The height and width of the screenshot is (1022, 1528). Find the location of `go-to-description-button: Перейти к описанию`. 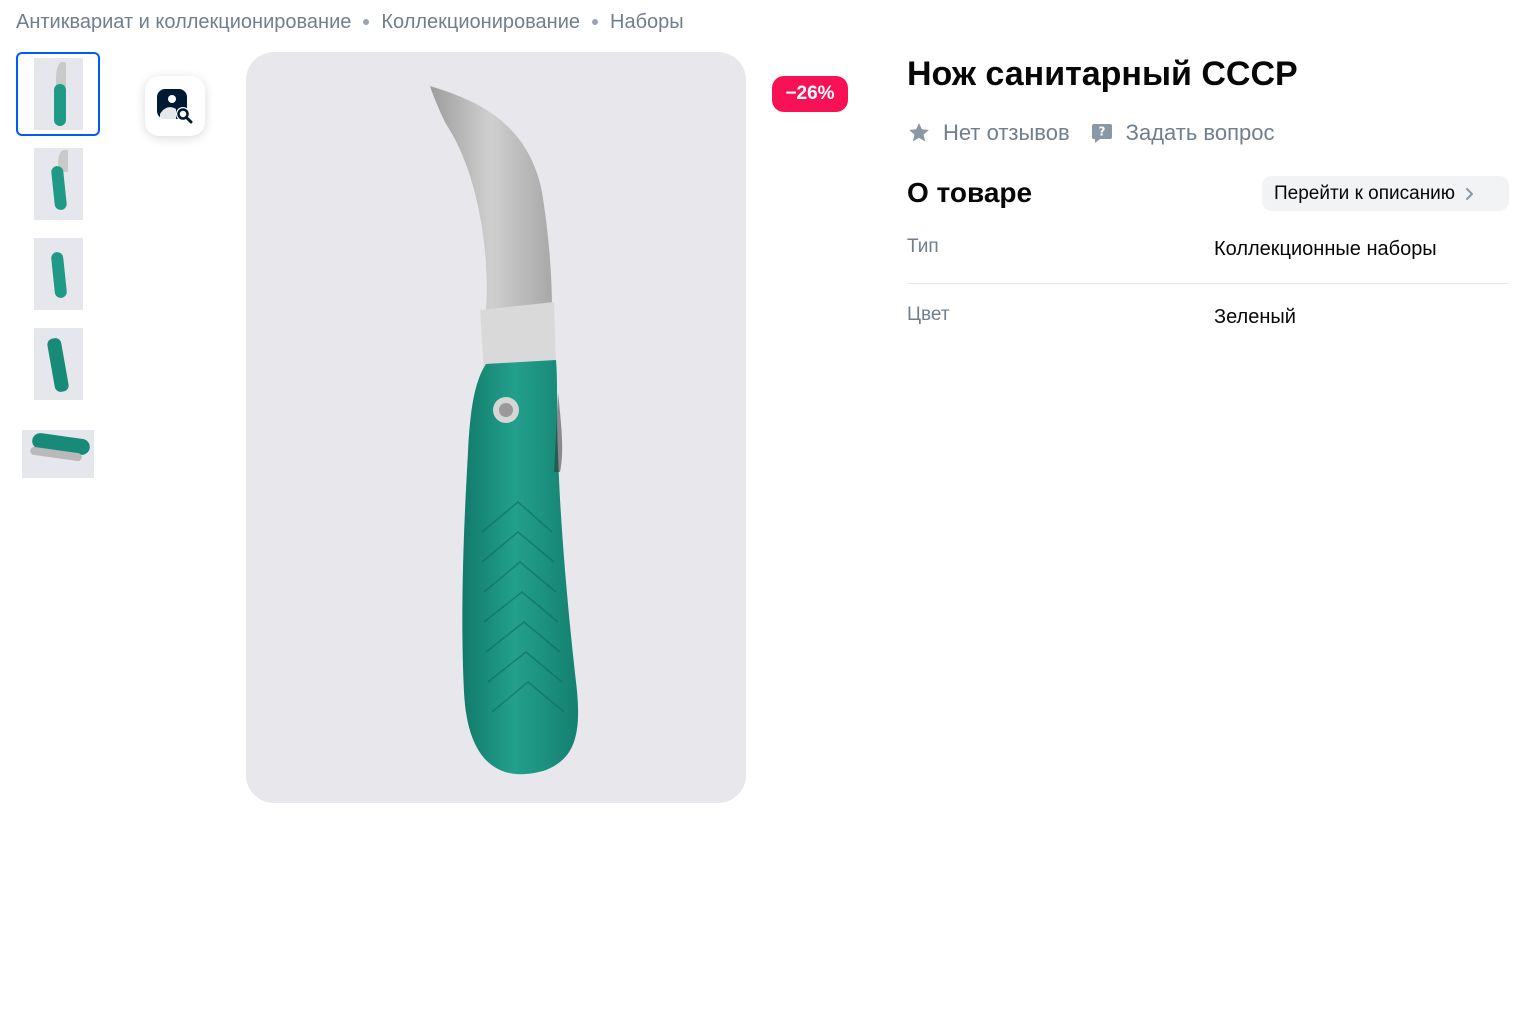

go-to-description-button: Перейти к описанию is located at coordinates (1385, 193).